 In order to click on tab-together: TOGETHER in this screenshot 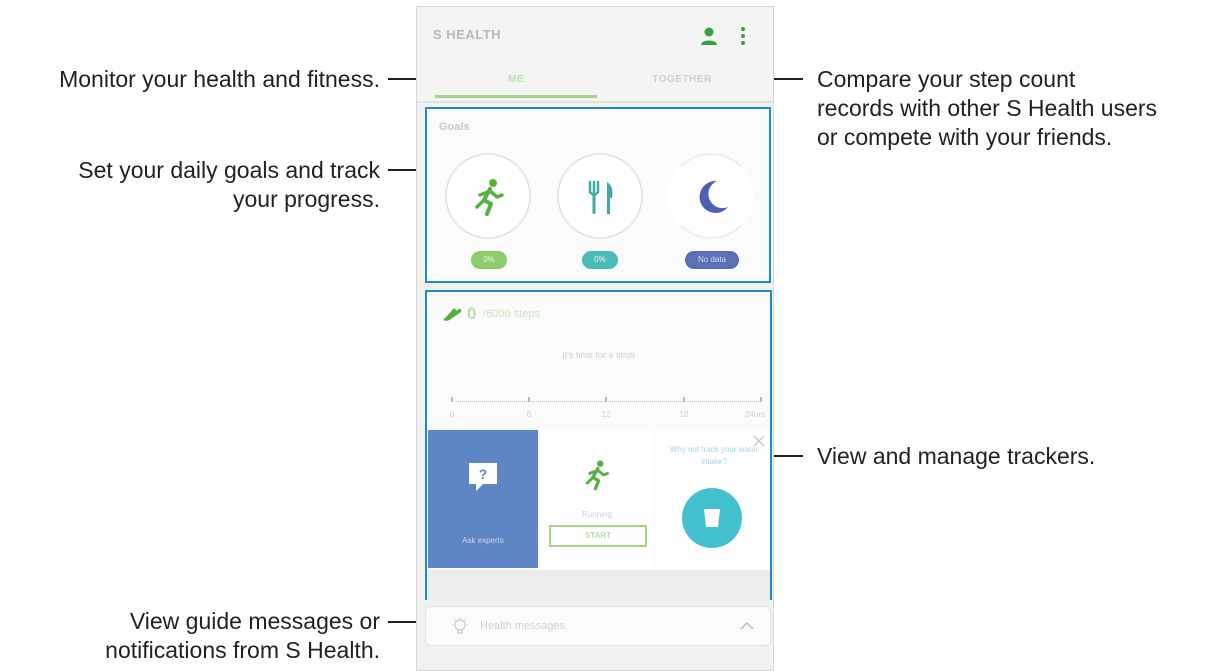, I will do `click(682, 84)`.